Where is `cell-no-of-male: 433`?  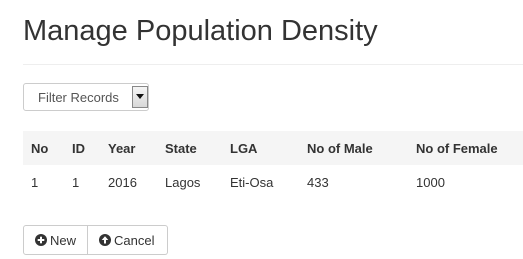 cell-no-of-male: 433 is located at coordinates (318, 182).